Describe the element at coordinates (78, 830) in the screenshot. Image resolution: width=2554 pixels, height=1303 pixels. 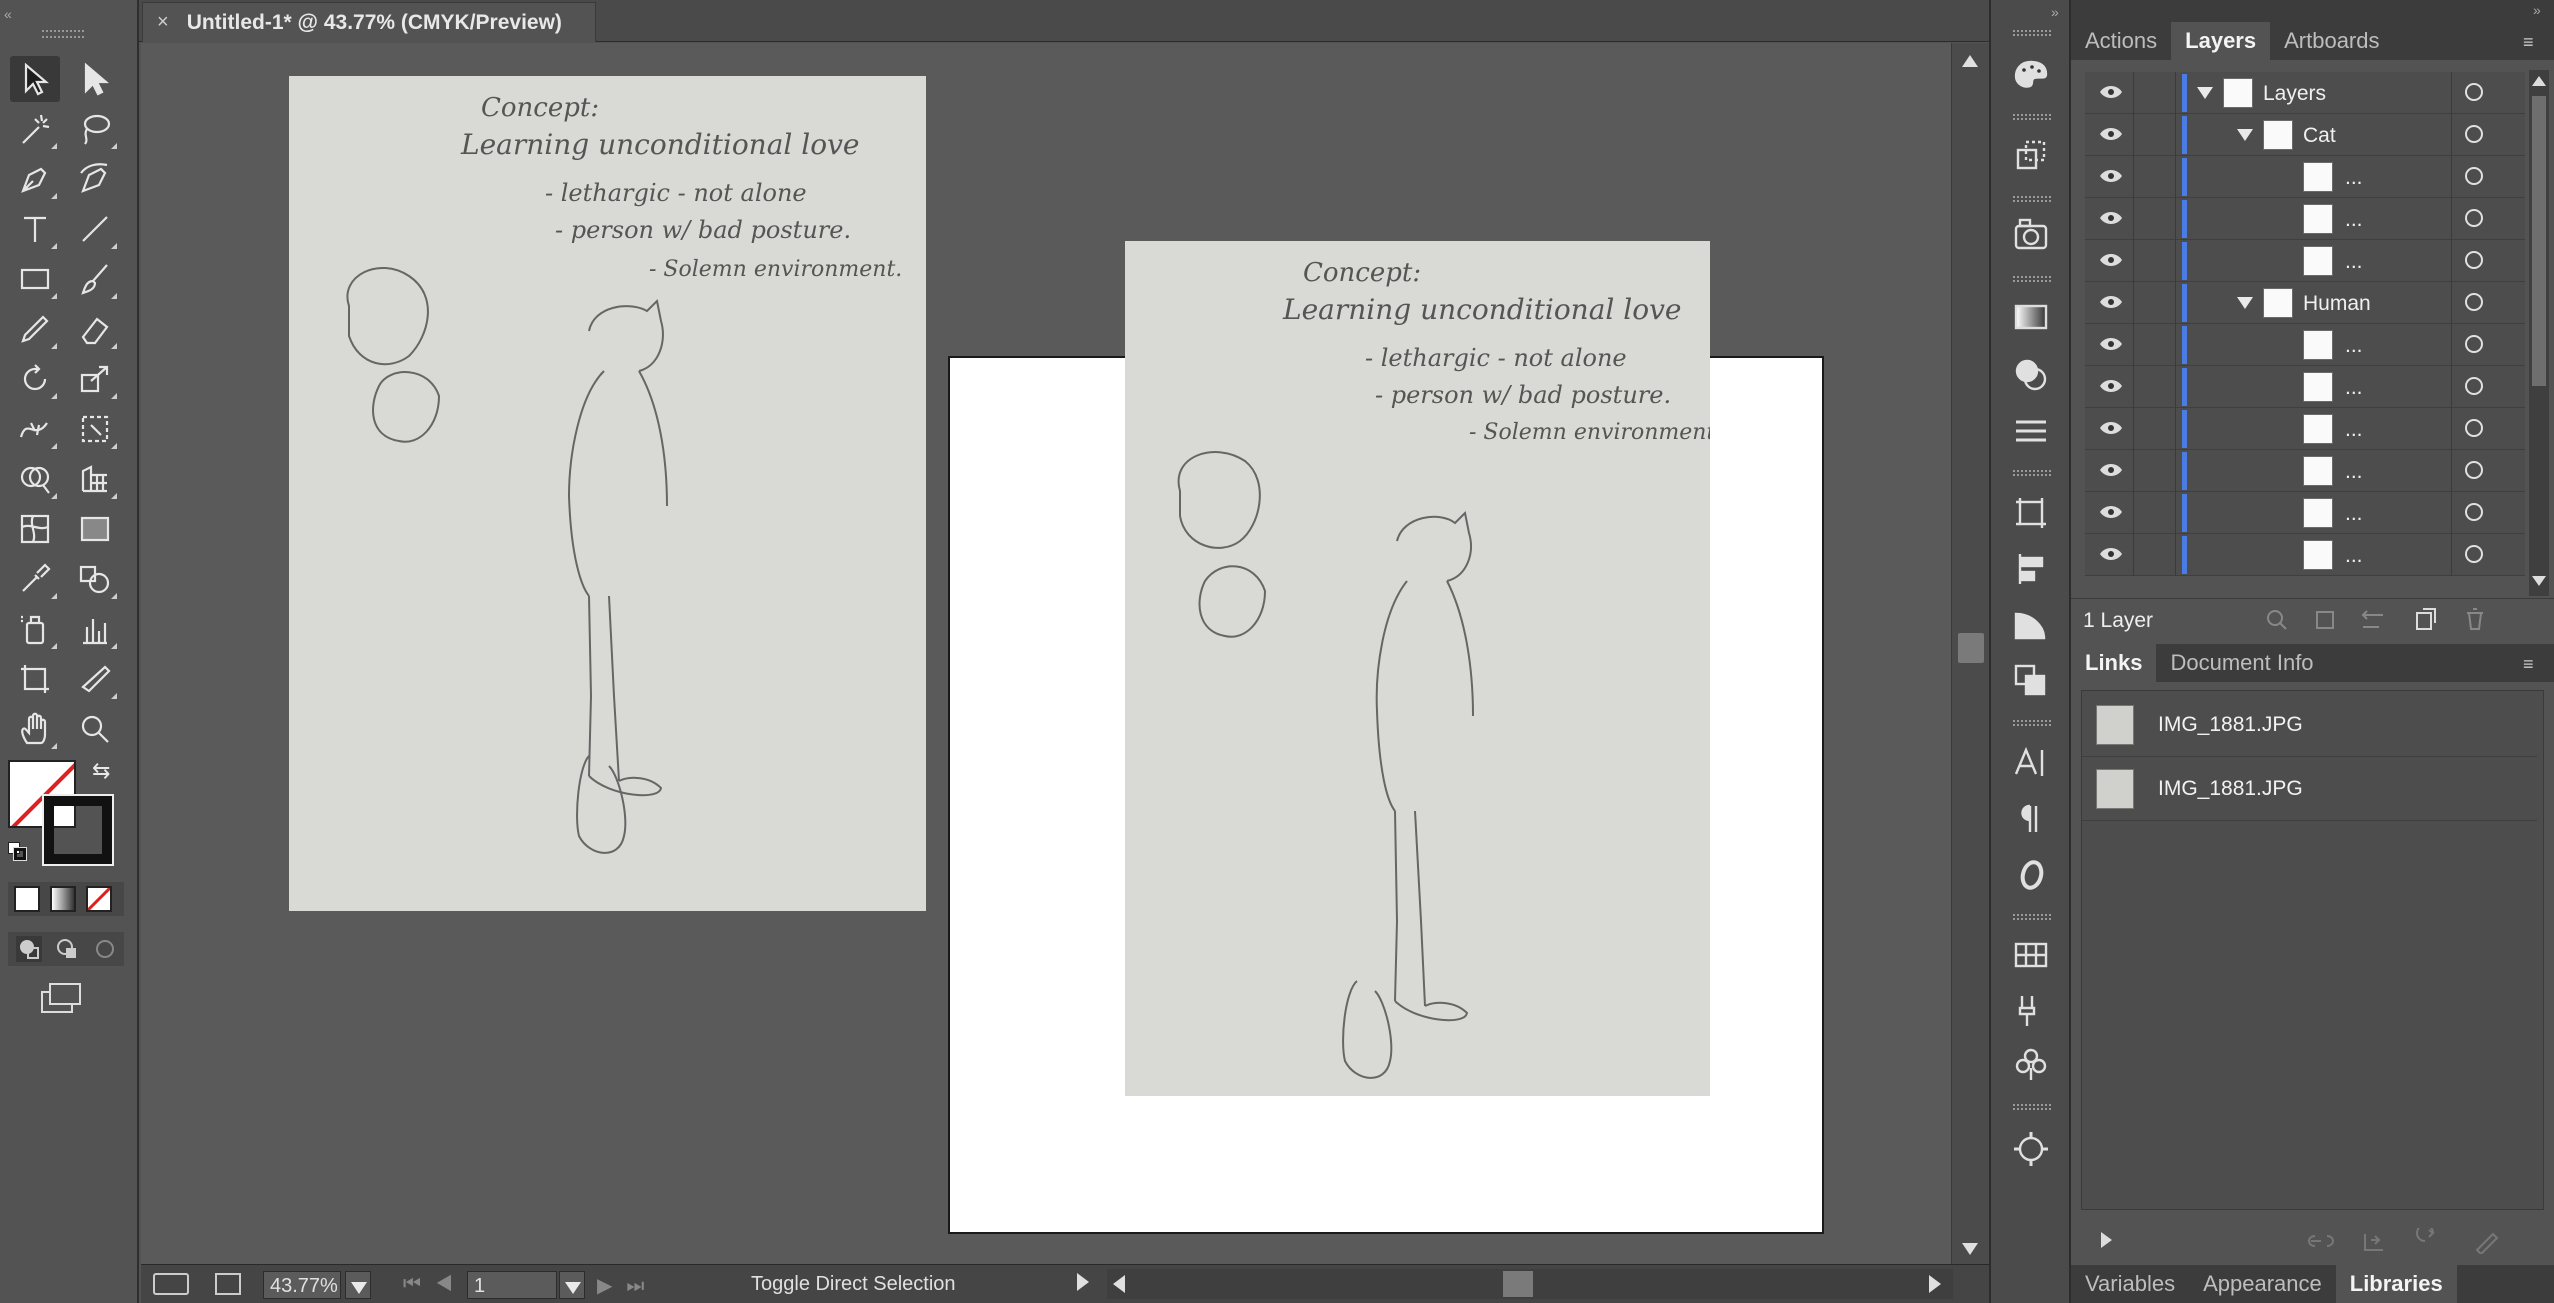
I see `stroke-swatch` at that location.